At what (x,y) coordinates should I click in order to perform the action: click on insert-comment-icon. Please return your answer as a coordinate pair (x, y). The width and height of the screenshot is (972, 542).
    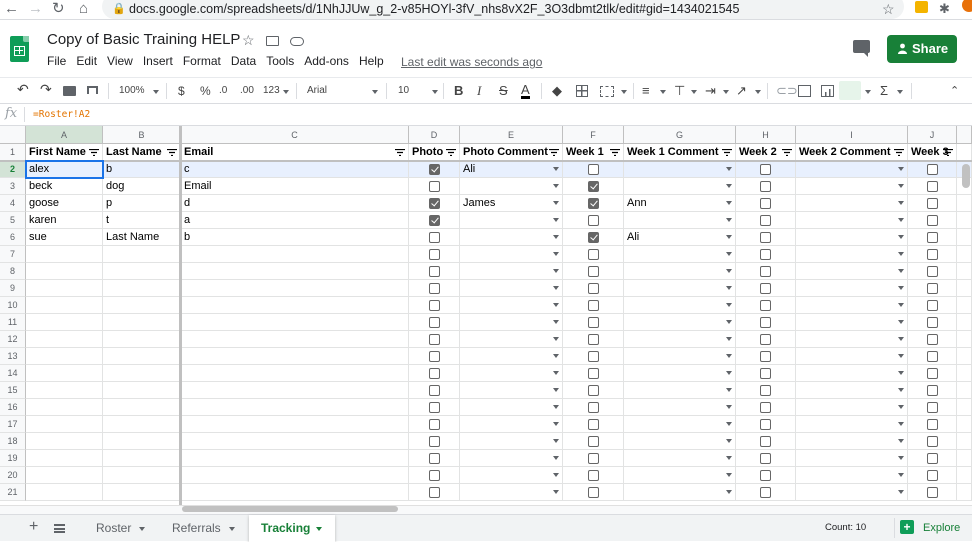
    Looking at the image, I should click on (804, 91).